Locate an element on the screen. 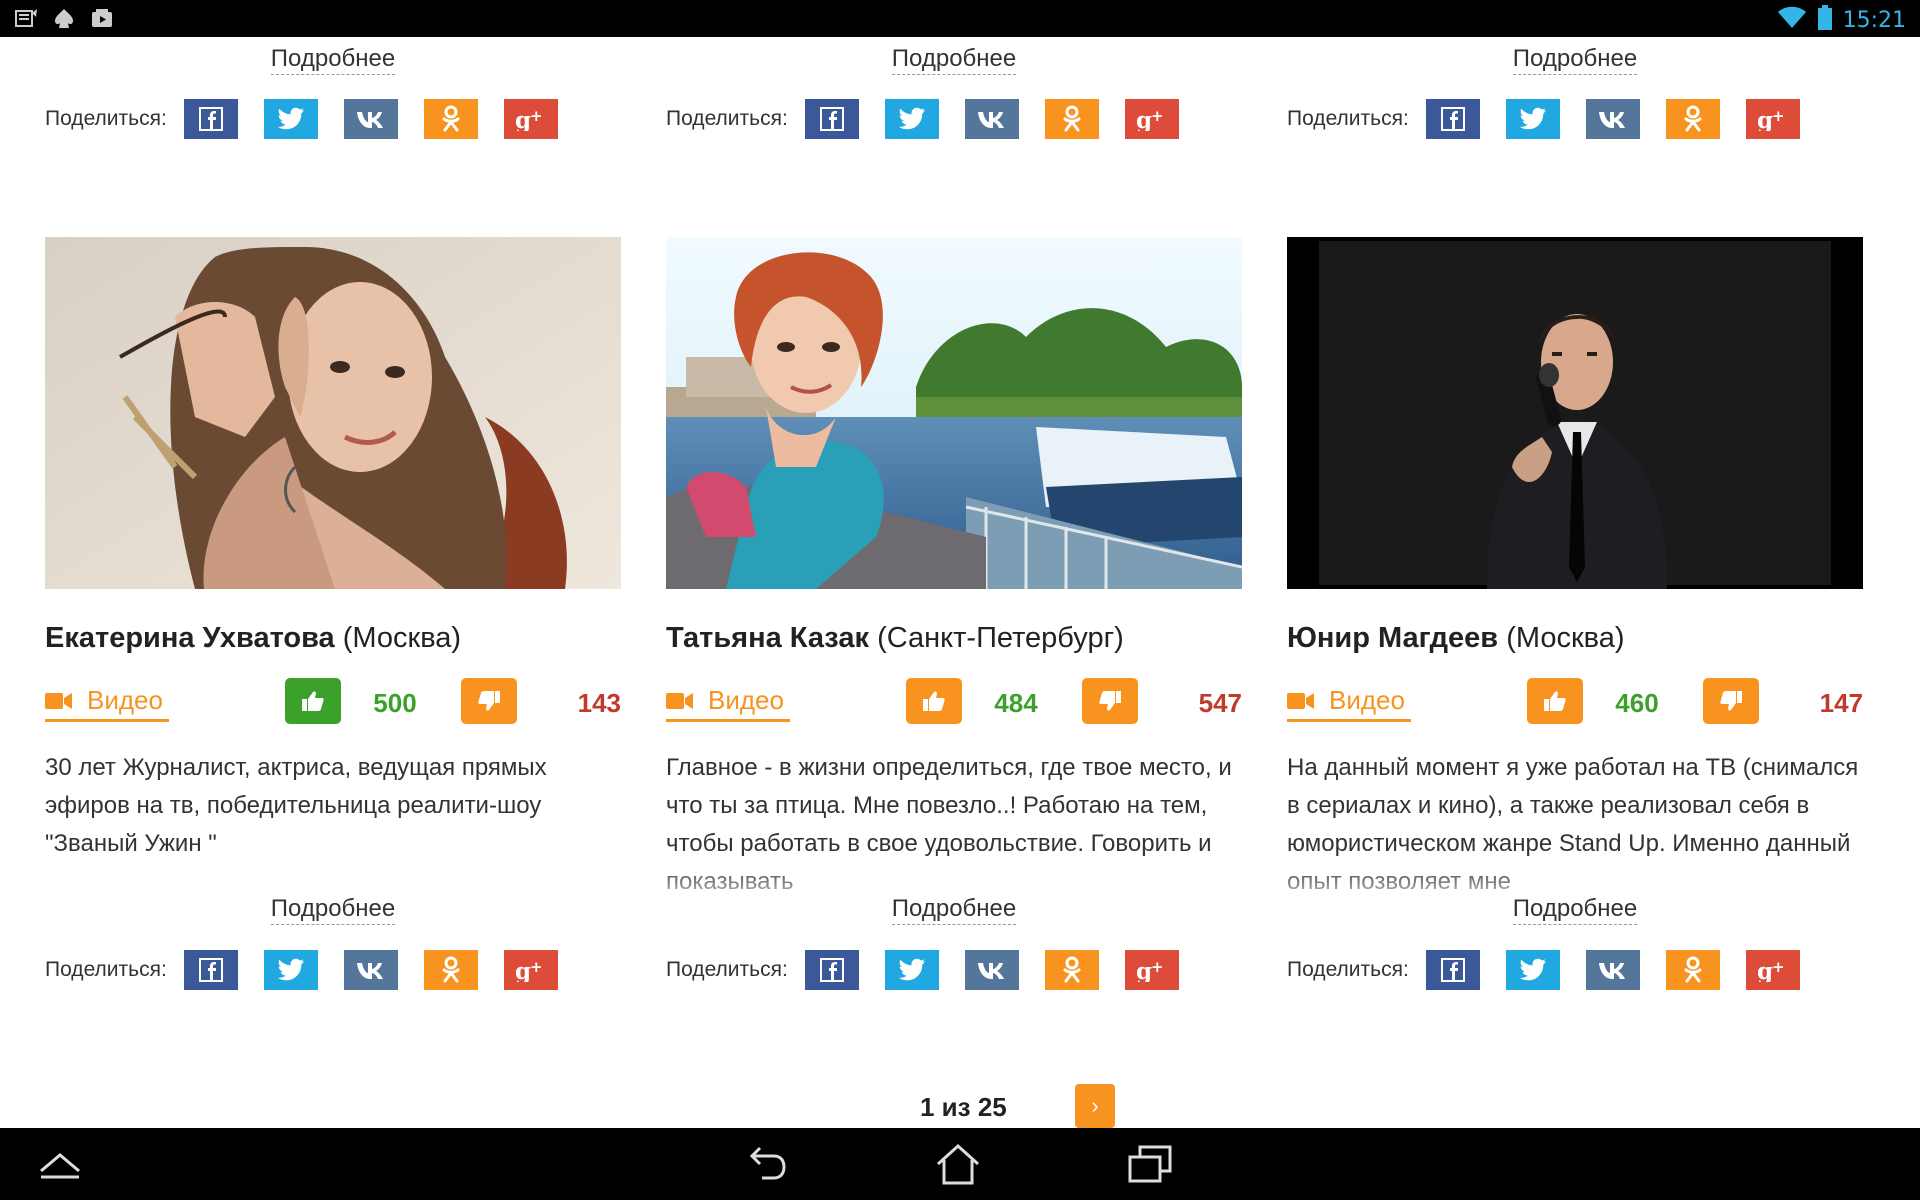 The image size is (1920, 1200). notification-app-icon is located at coordinates (64, 18).